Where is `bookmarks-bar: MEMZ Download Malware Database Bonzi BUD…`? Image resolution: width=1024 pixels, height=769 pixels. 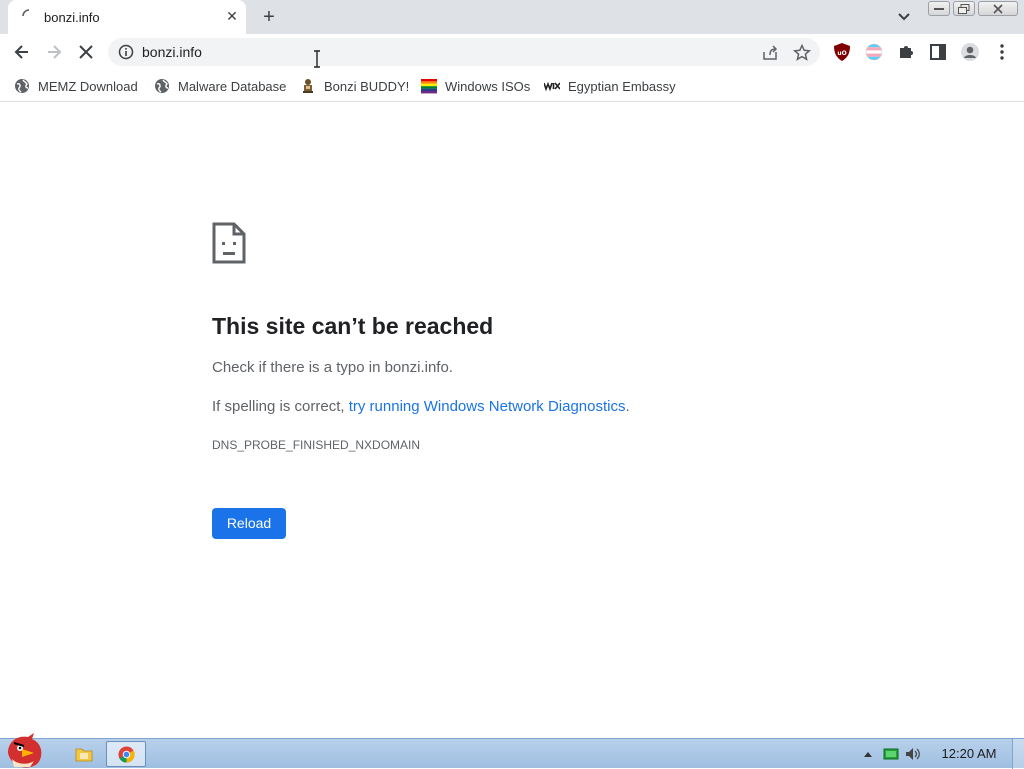 bookmarks-bar: MEMZ Download Malware Database Bonzi BUD… is located at coordinates (512, 86).